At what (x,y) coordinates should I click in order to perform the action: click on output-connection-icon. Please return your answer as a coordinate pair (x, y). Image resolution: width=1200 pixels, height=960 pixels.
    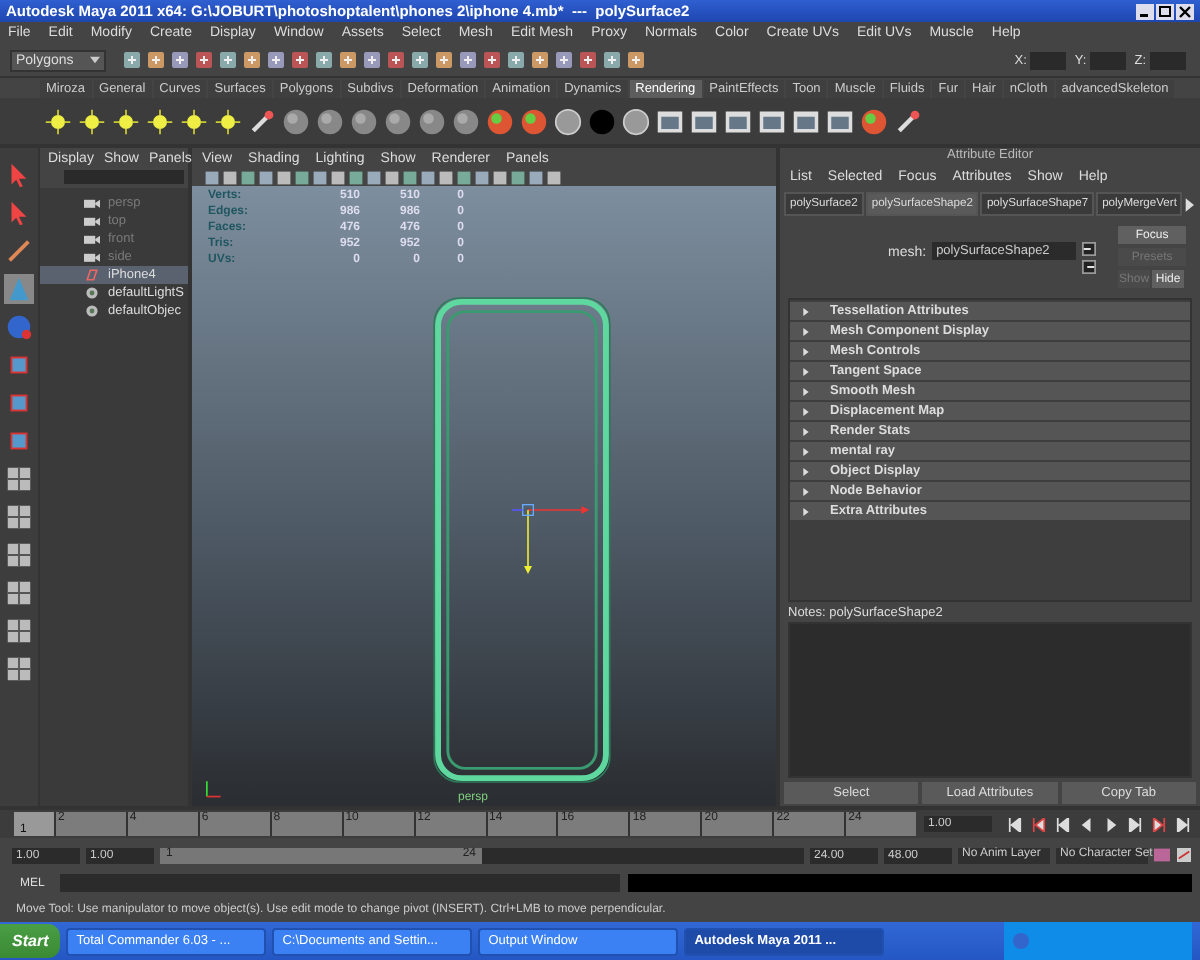
    Looking at the image, I should click on (1089, 267).